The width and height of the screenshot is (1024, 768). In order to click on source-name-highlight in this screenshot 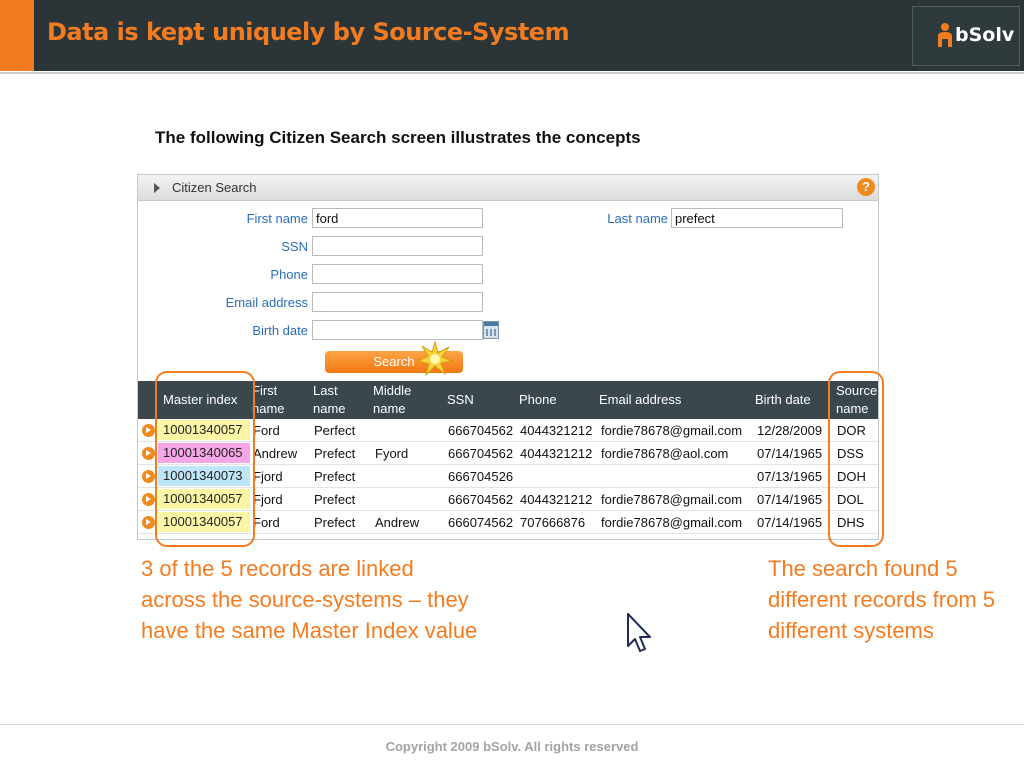, I will do `click(856, 459)`.